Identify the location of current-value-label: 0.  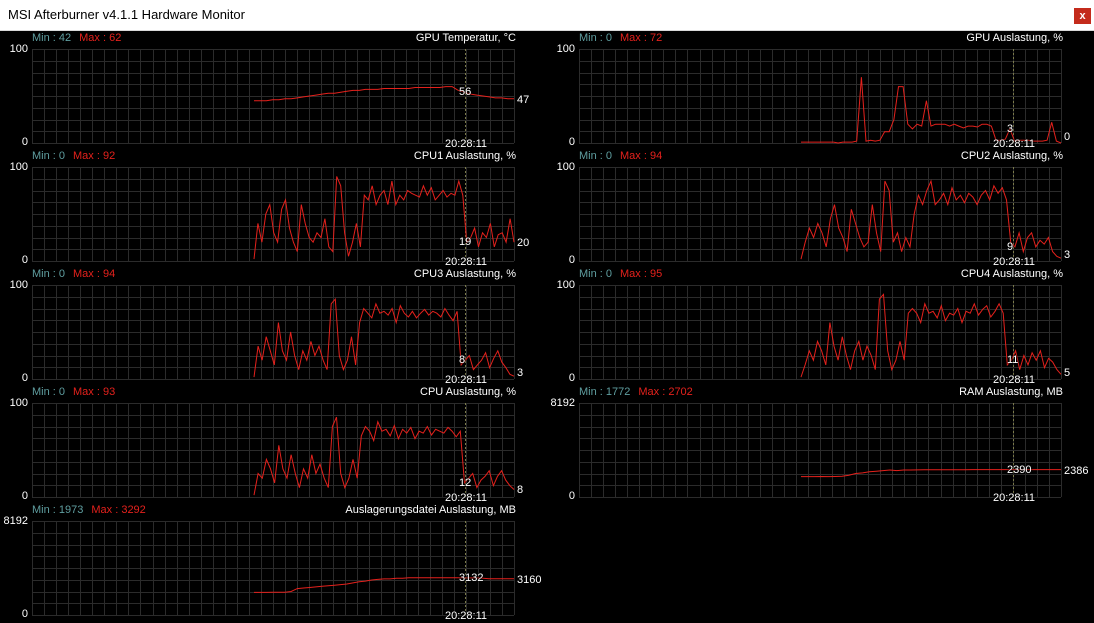
(1067, 137).